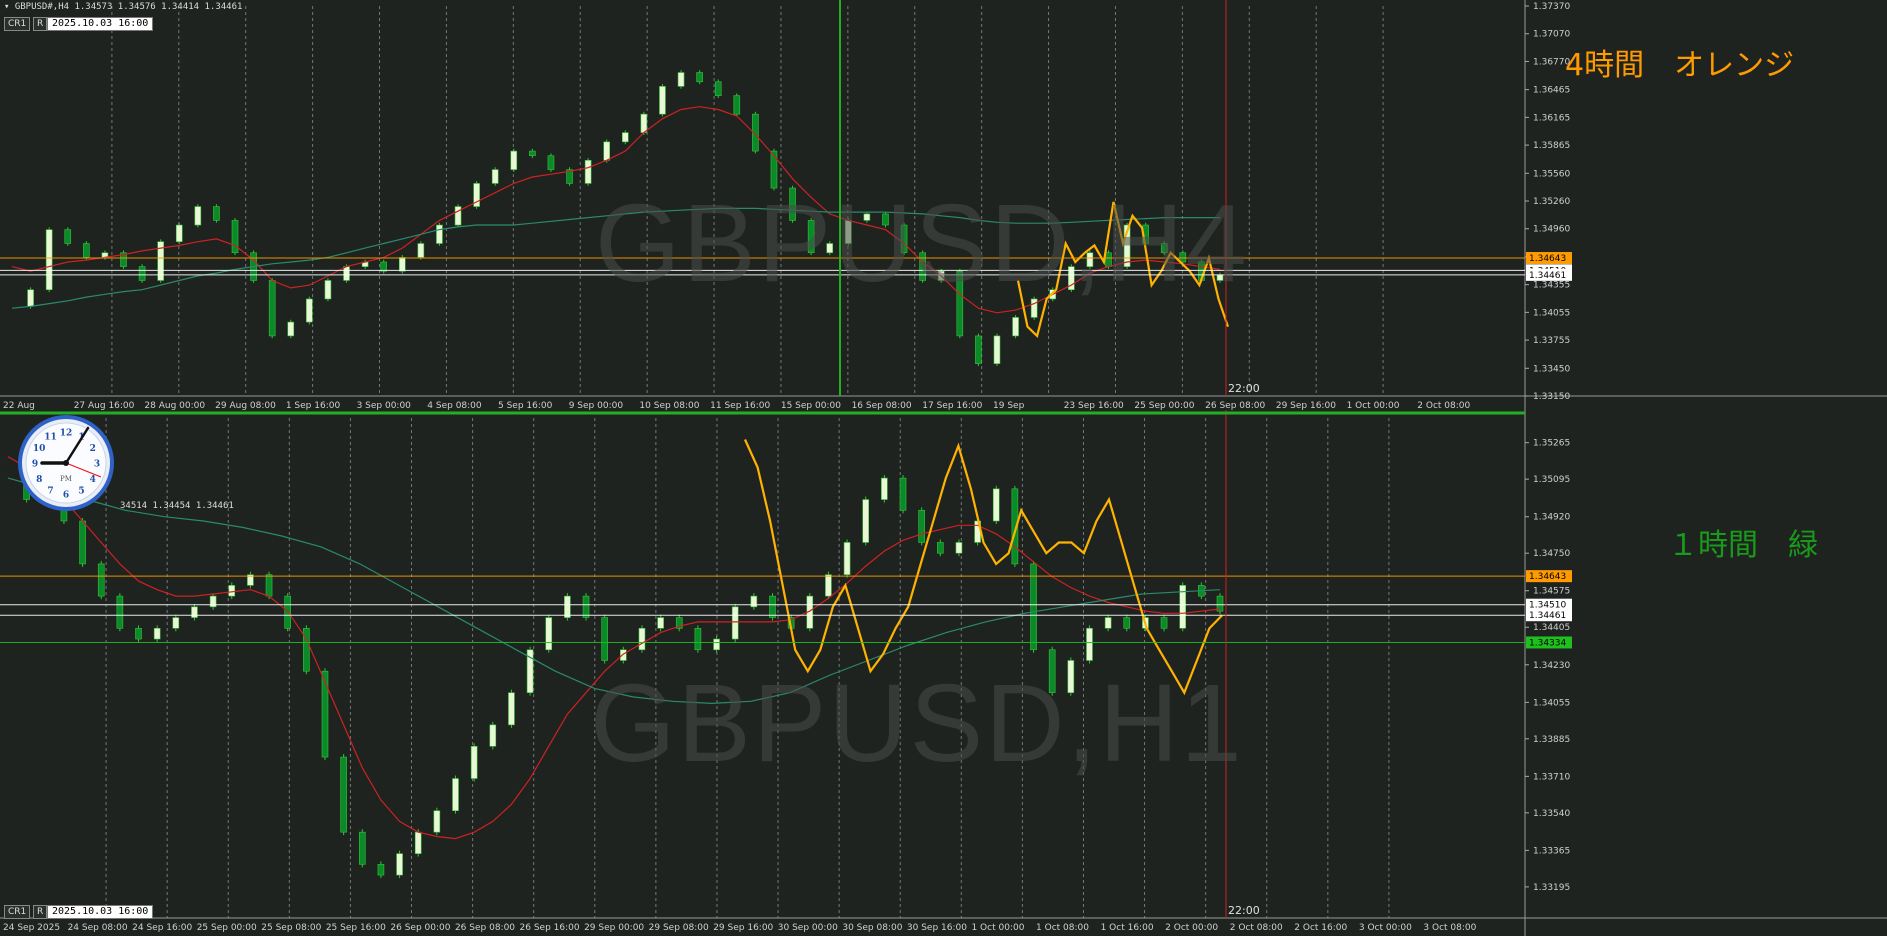 This screenshot has width=1887, height=936. What do you see at coordinates (93, 449) in the screenshot?
I see `clock-number: 2` at bounding box center [93, 449].